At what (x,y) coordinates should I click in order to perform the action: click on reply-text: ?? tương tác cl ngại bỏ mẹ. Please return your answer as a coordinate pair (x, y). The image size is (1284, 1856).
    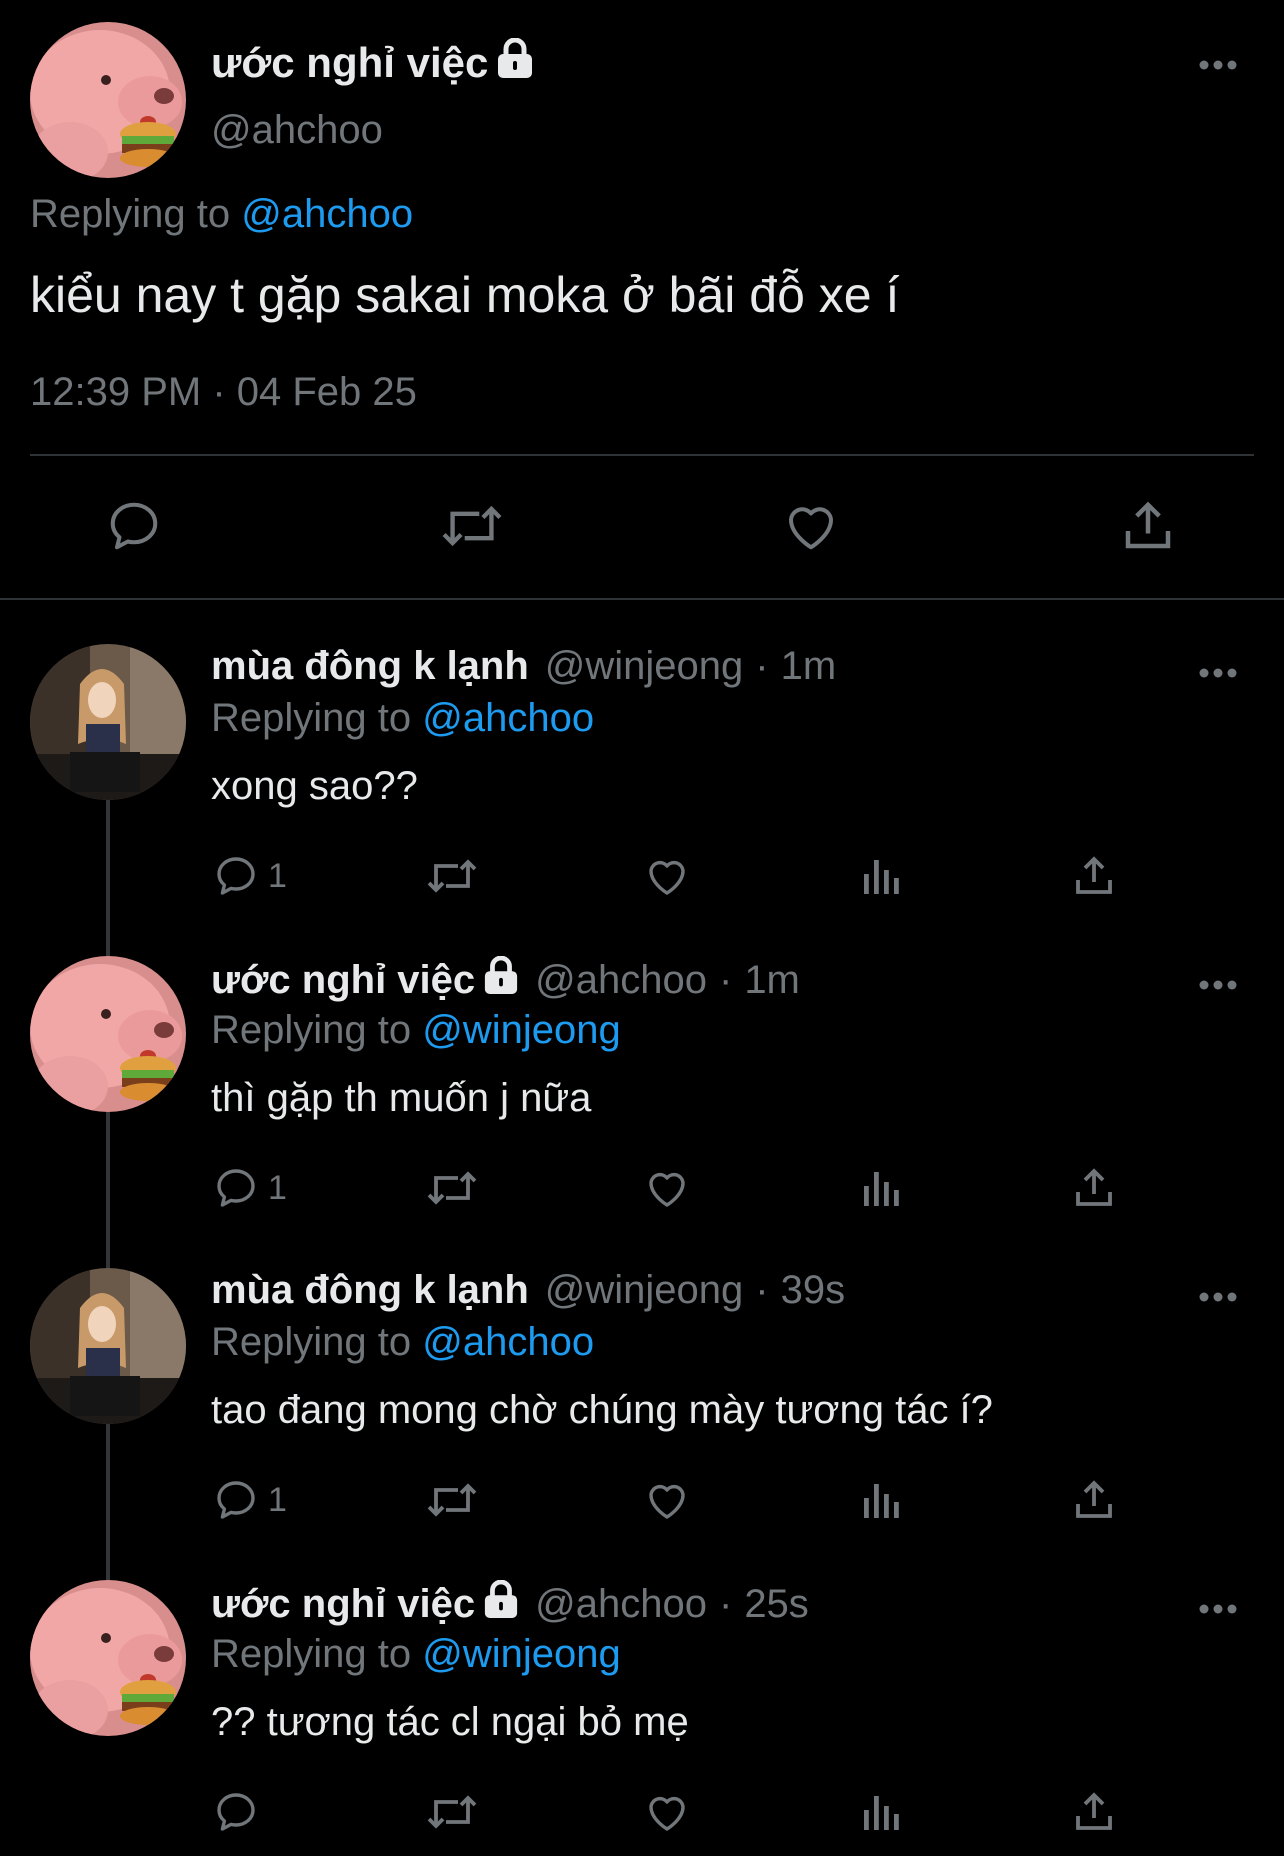
    Looking at the image, I should click on (450, 1722).